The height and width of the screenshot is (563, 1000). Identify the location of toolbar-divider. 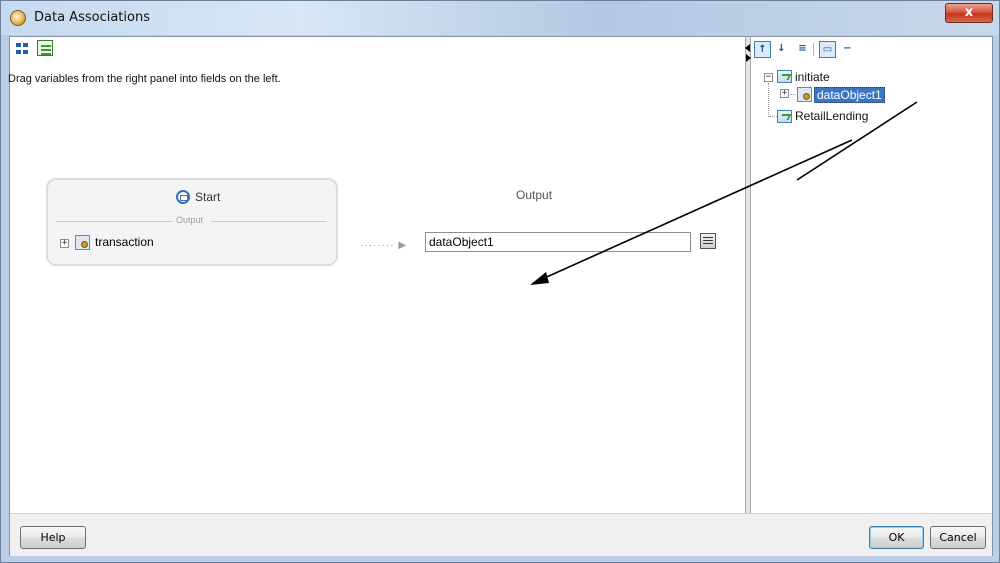
(813, 49).